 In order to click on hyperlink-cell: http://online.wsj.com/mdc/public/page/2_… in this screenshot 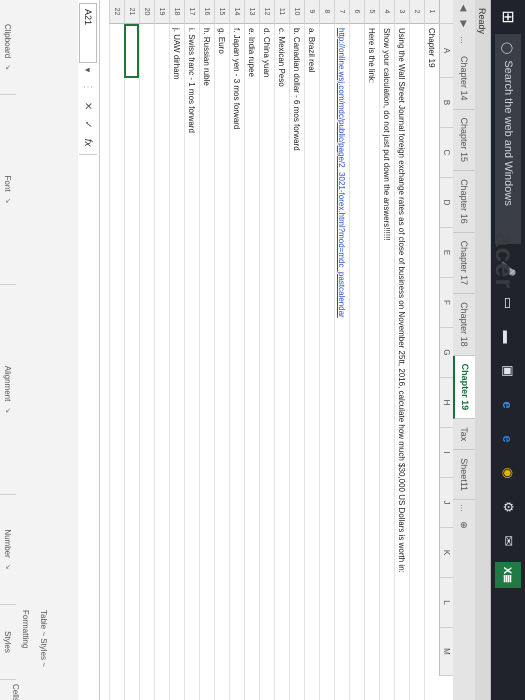, I will do `click(341, 173)`.